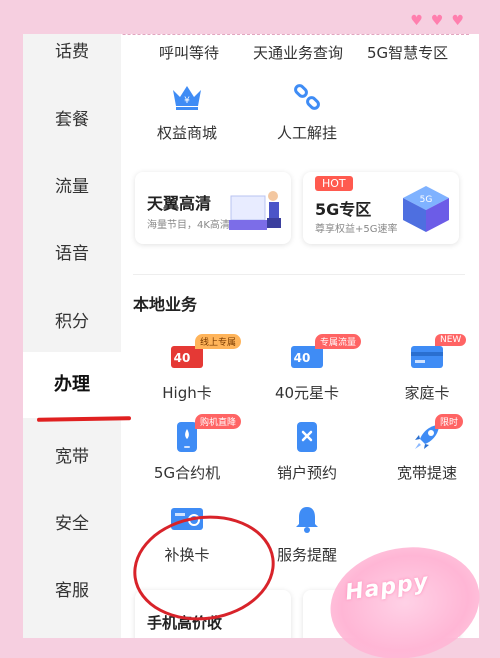 This screenshot has height=658, width=500. What do you see at coordinates (381, 208) in the screenshot?
I see `banner-5g-zone: HOT 5G专区 尊享权益+5G速率 5G` at bounding box center [381, 208].